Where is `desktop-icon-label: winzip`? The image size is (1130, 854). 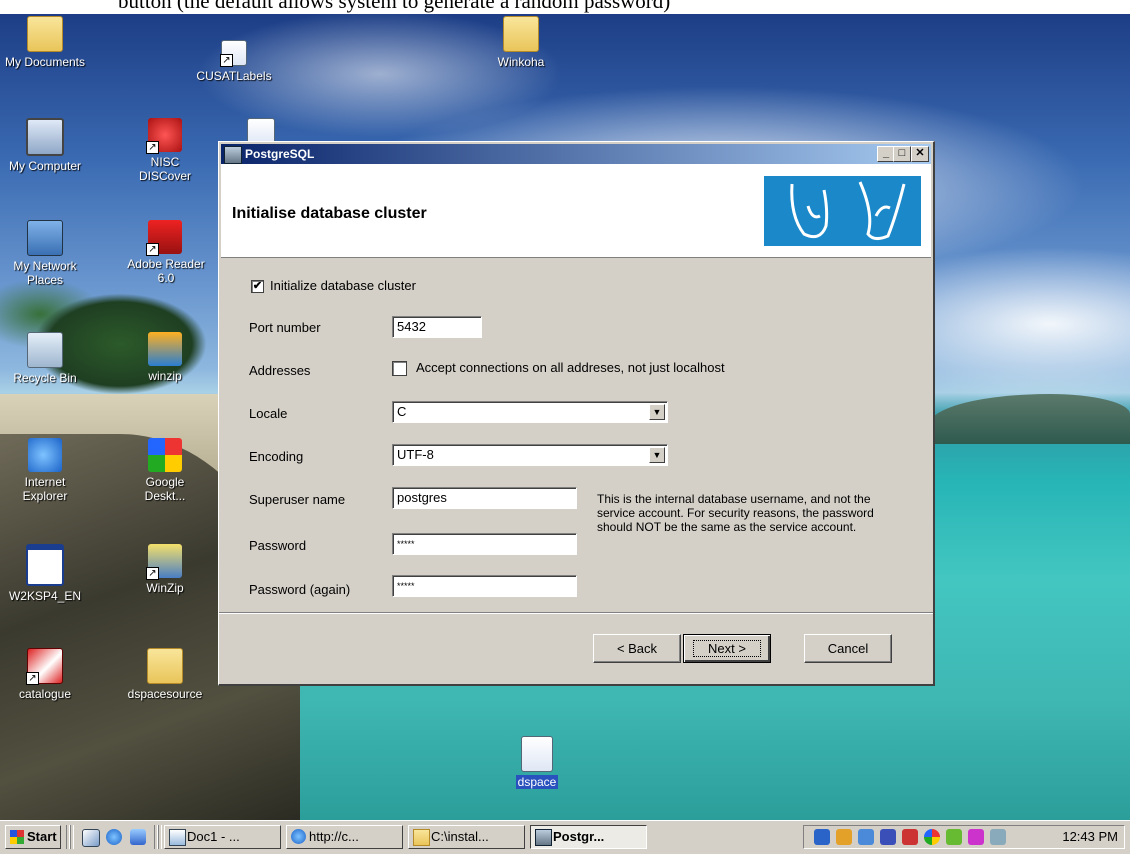 desktop-icon-label: winzip is located at coordinates (165, 376).